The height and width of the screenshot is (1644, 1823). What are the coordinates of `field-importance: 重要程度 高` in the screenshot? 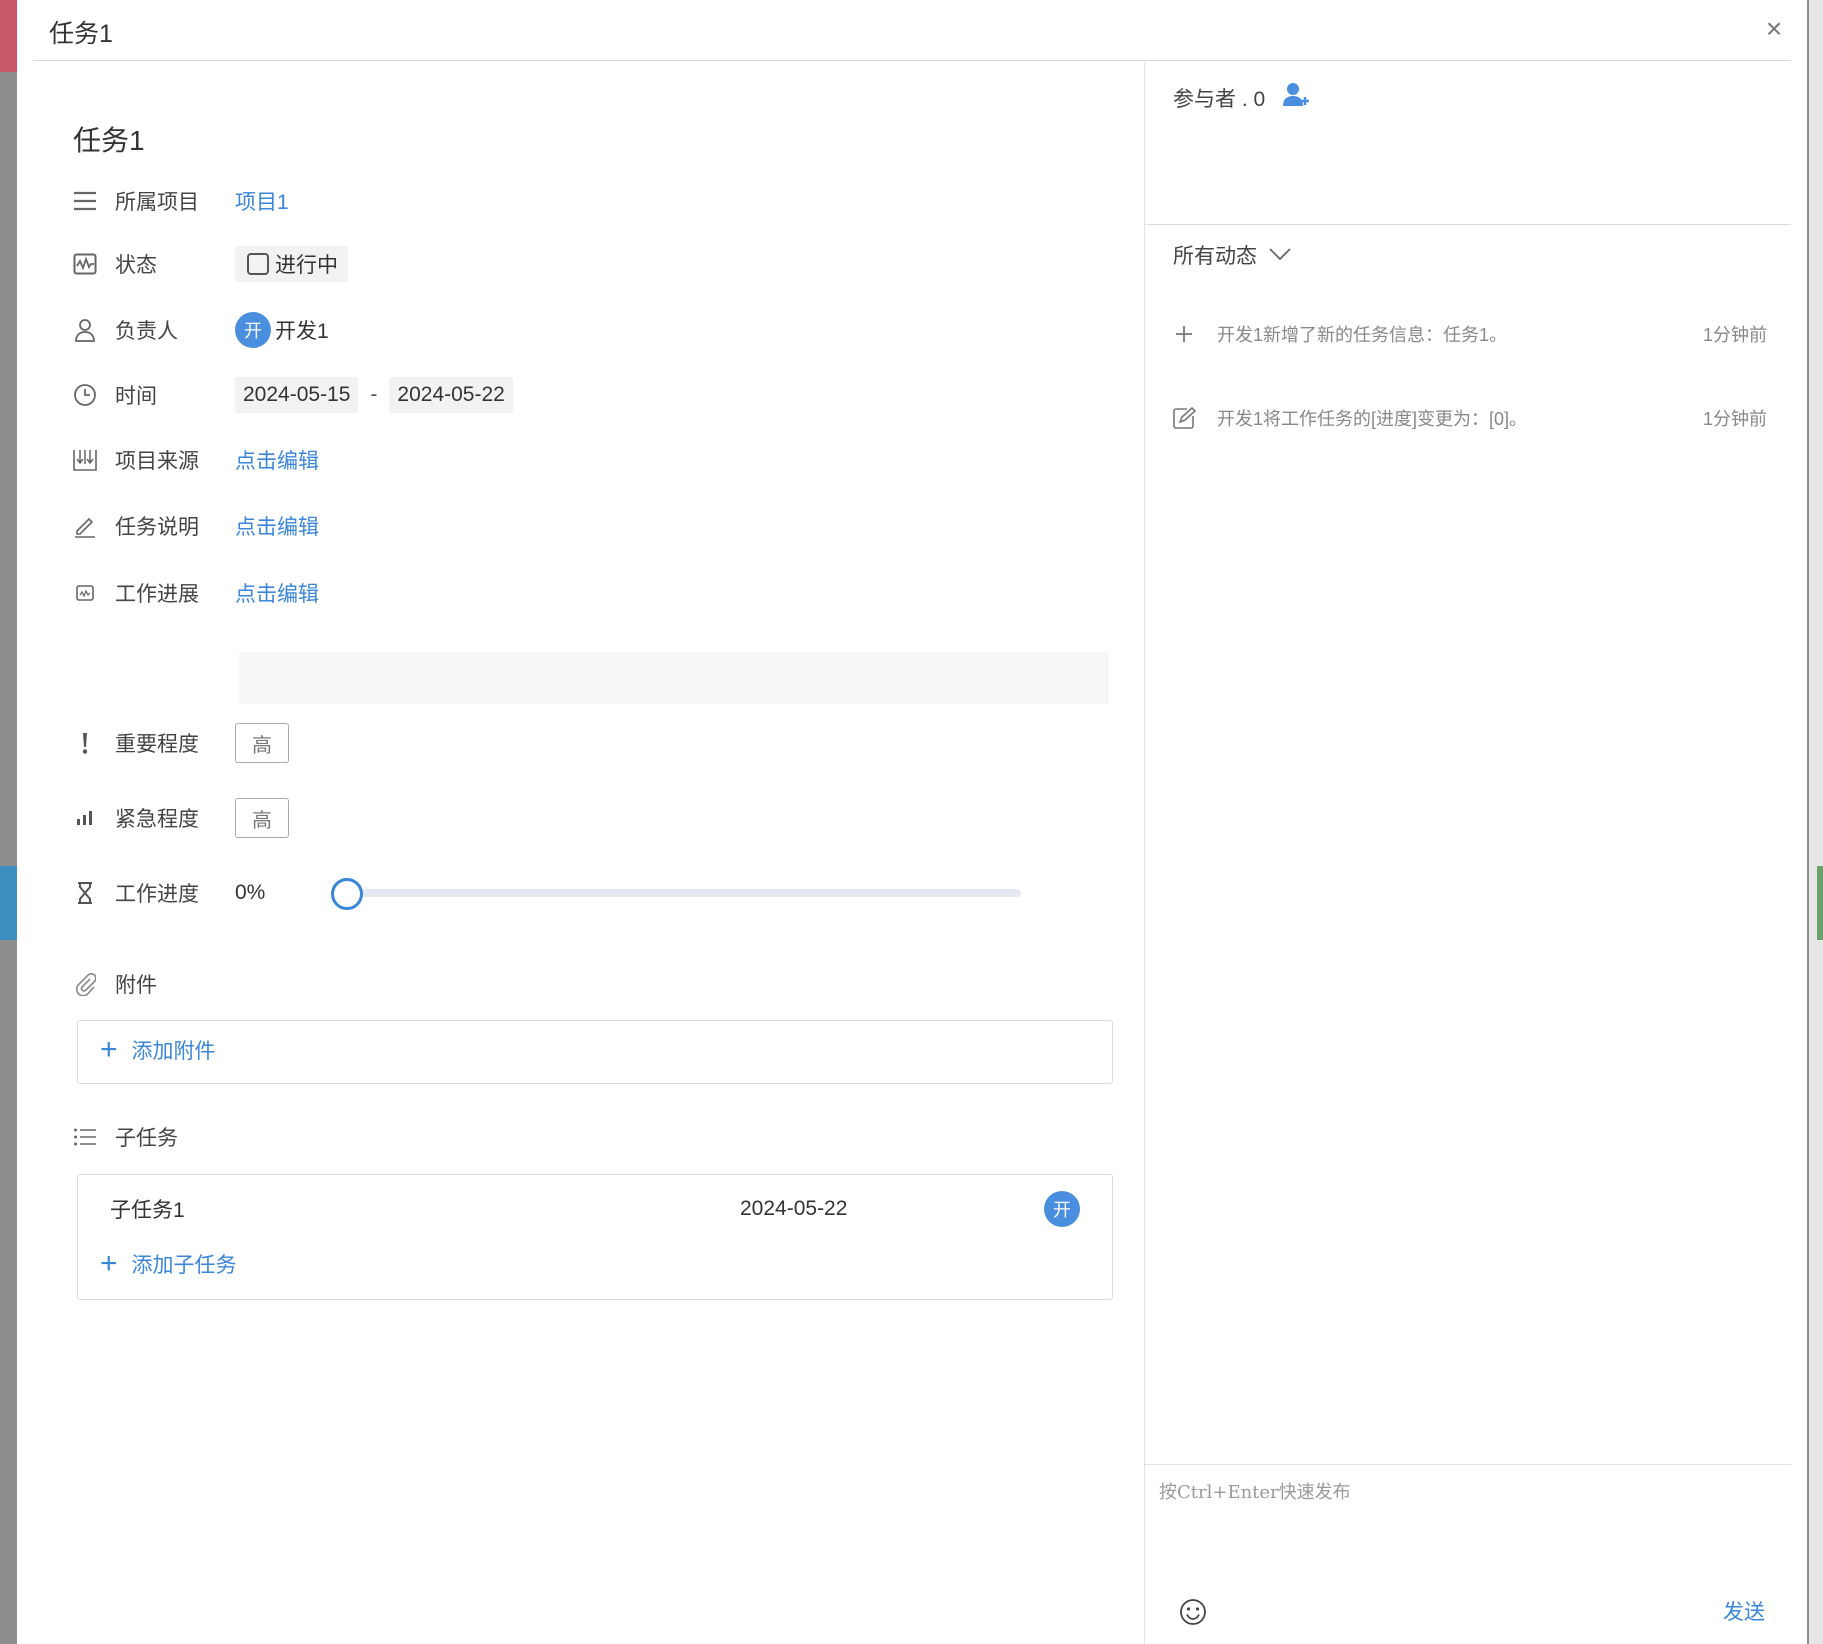 It's located at (179, 743).